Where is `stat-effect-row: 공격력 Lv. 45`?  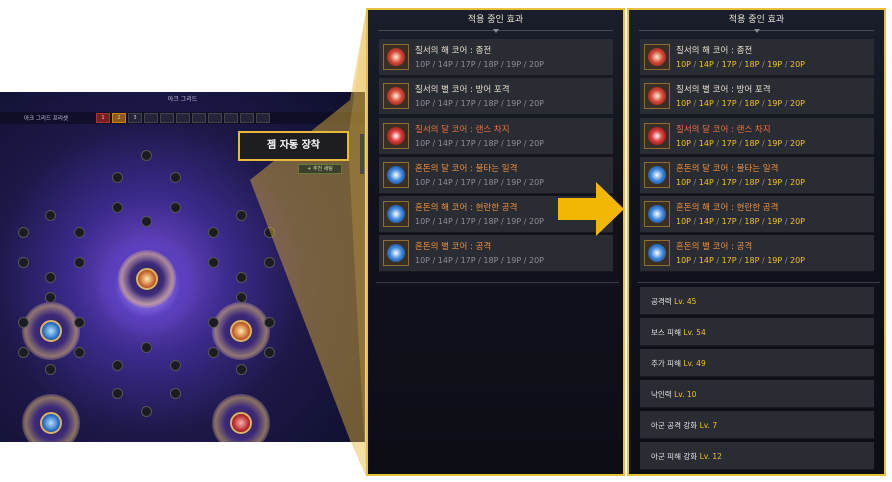 stat-effect-row: 공격력 Lv. 45 is located at coordinates (757, 301).